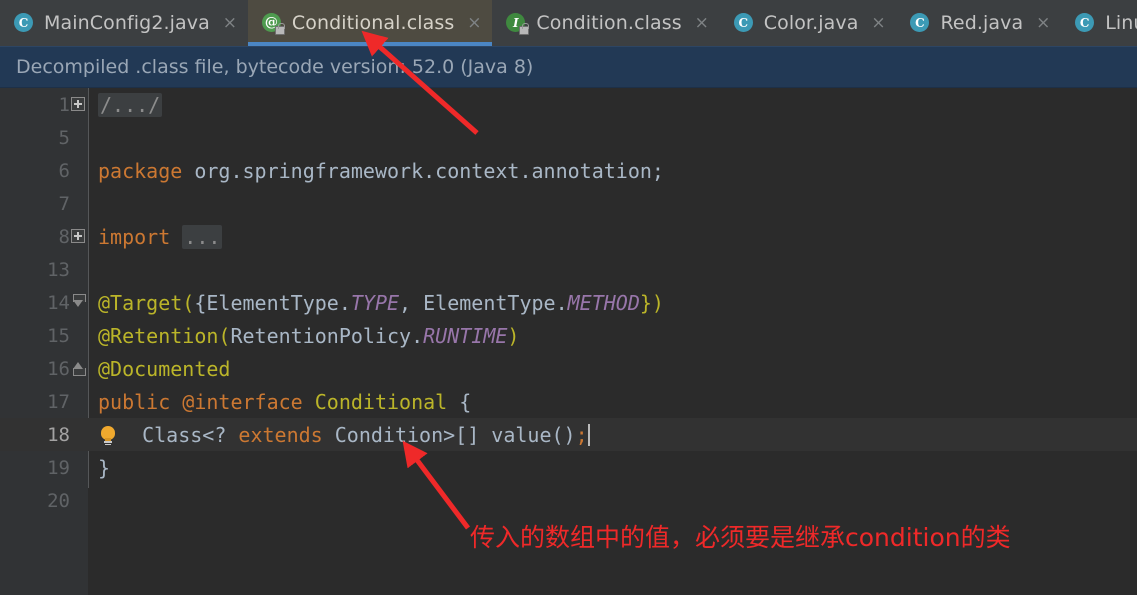 The image size is (1137, 595). Describe the element at coordinates (64, 137) in the screenshot. I see `line-number: 5` at that location.